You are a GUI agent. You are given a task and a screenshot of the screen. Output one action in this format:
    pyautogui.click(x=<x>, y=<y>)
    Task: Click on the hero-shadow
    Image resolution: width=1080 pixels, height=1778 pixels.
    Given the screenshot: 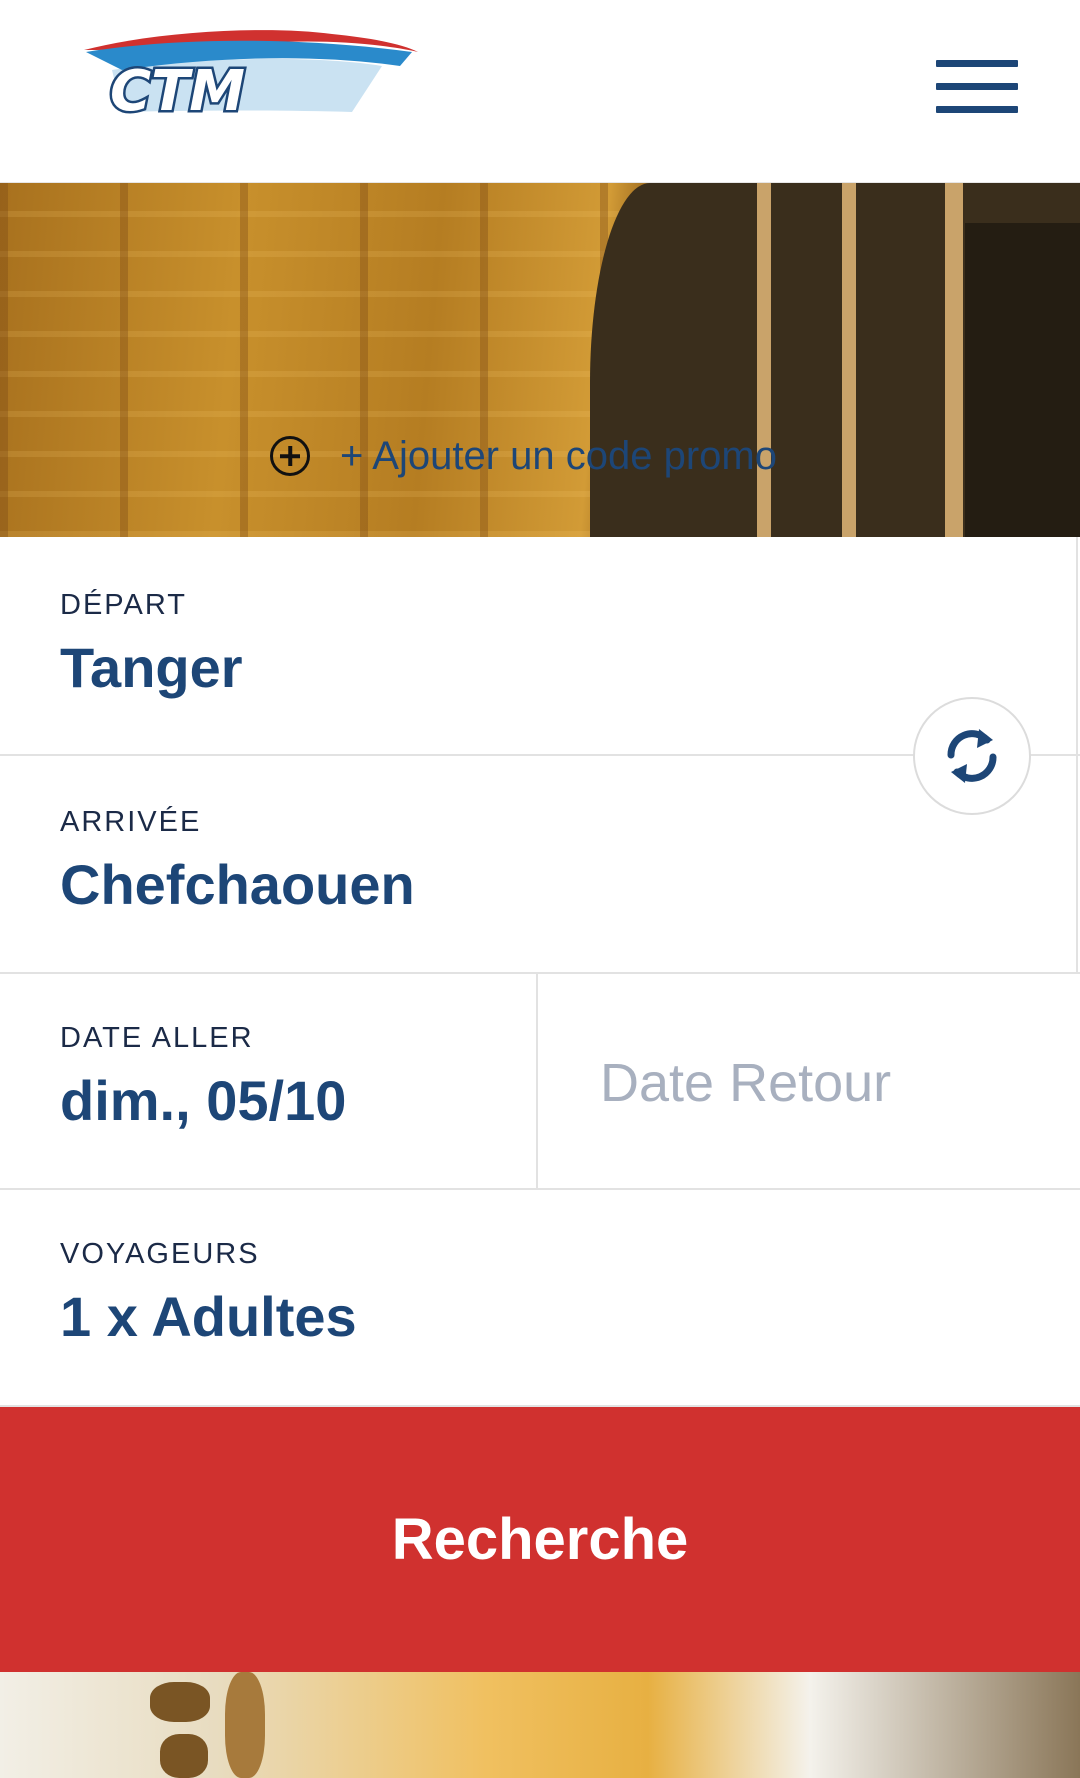 What is the action you would take?
    pyautogui.click(x=1022, y=380)
    